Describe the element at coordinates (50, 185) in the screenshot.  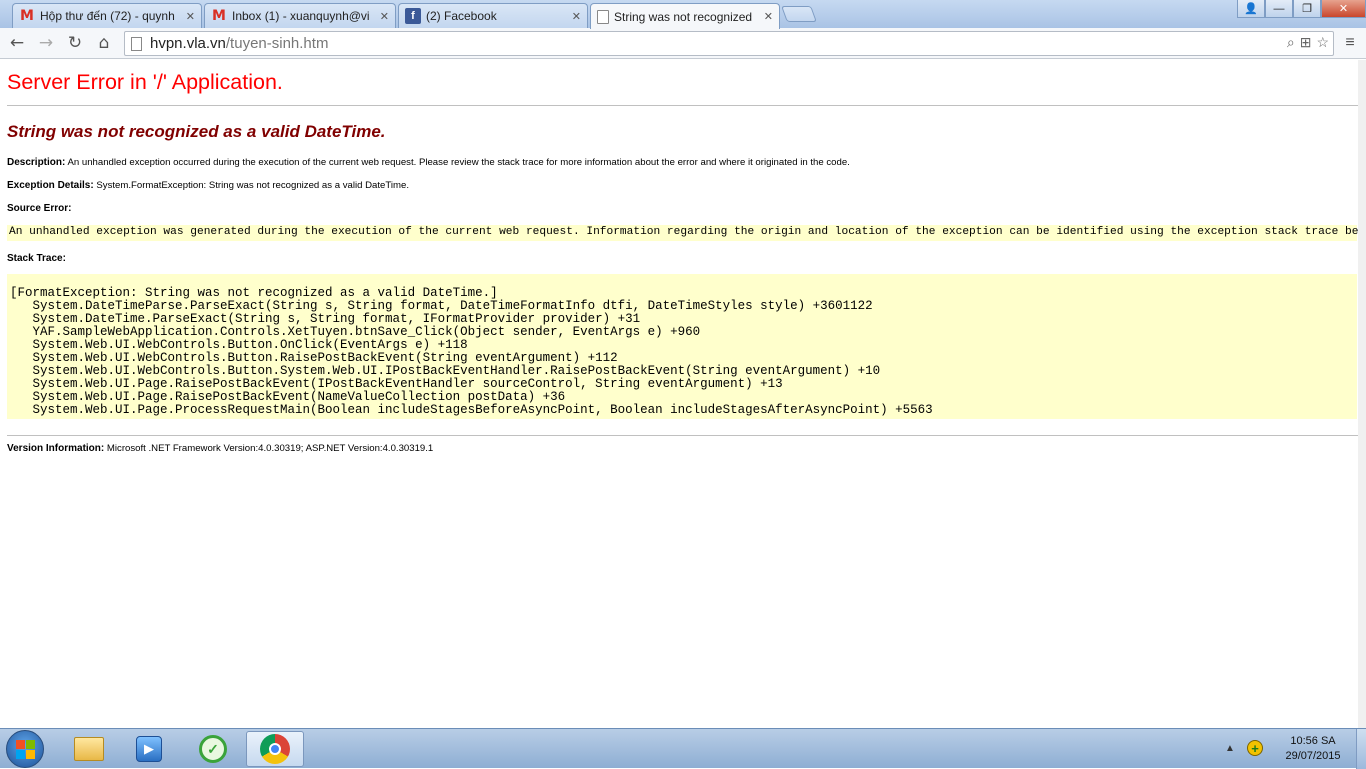
I see `exception-label: Exception Details:` at that location.